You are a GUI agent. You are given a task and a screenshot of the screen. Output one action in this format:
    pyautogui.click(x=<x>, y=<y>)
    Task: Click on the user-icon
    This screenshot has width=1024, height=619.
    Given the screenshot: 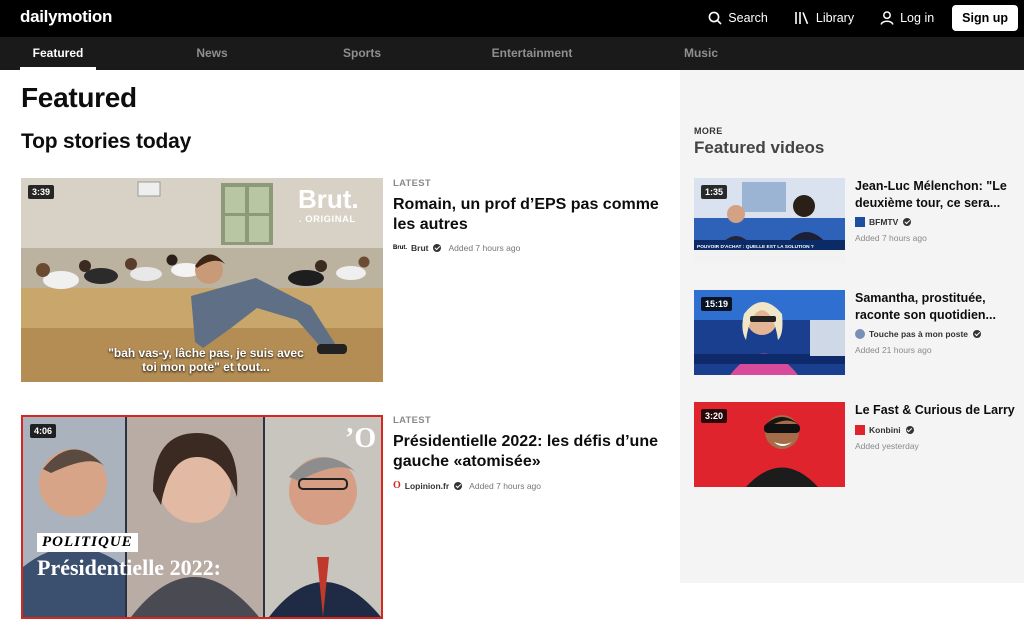 What is the action you would take?
    pyautogui.click(x=887, y=18)
    